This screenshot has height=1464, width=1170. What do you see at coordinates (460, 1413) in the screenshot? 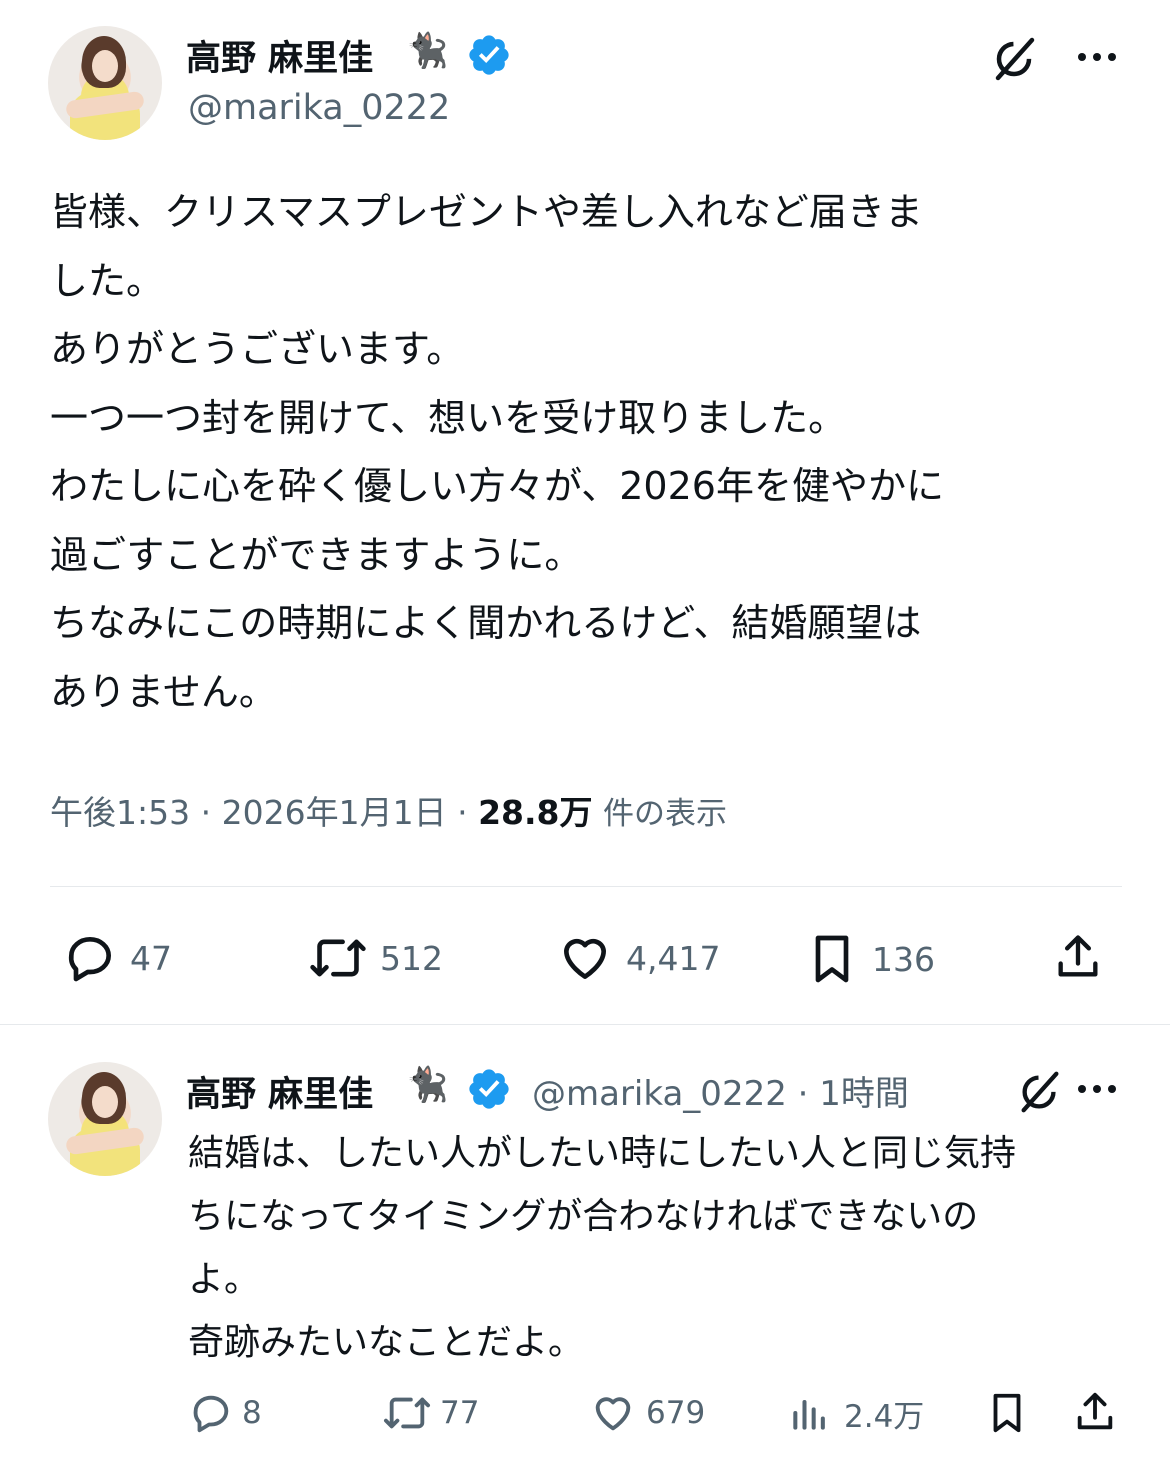
I see `repost-count: 77` at bounding box center [460, 1413].